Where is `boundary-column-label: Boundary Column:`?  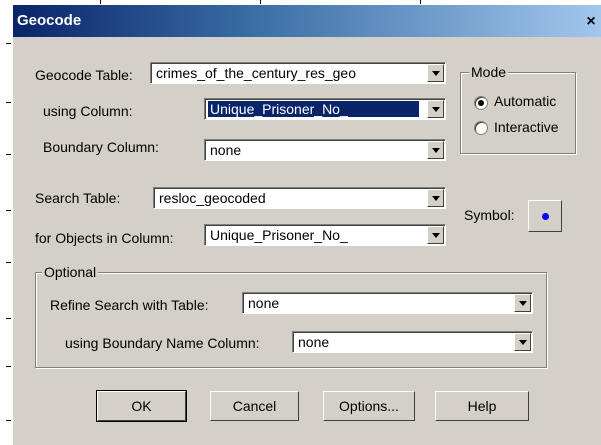
boundary-column-label: Boundary Column: is located at coordinates (101, 147).